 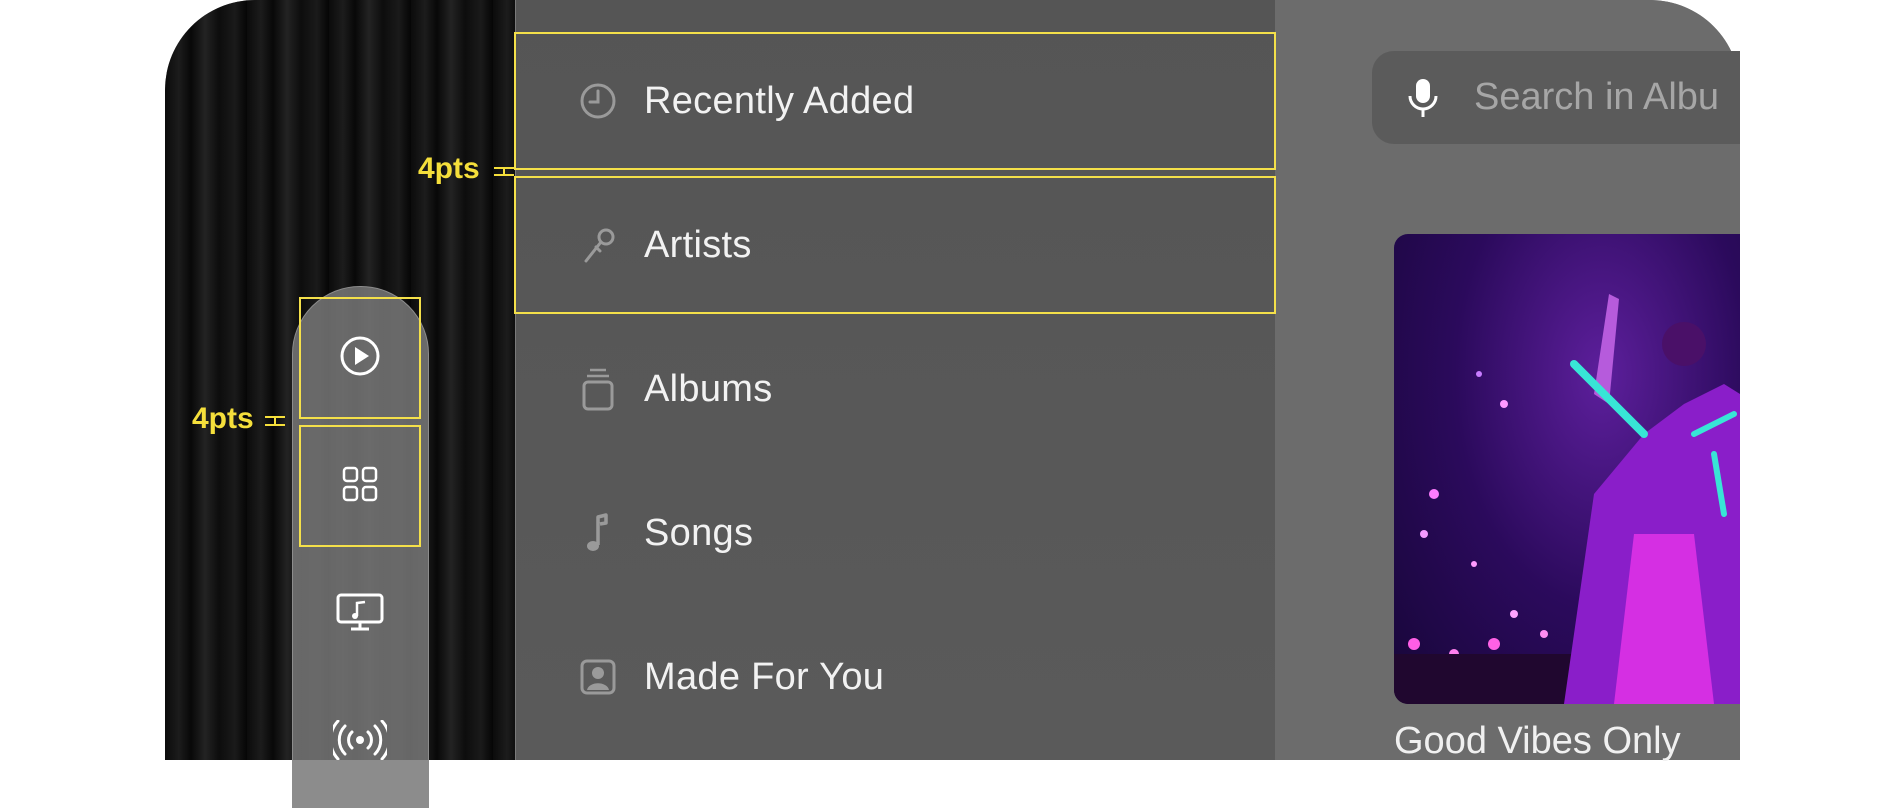 I want to click on search-field: Search in Albu, so click(x=1582, y=97).